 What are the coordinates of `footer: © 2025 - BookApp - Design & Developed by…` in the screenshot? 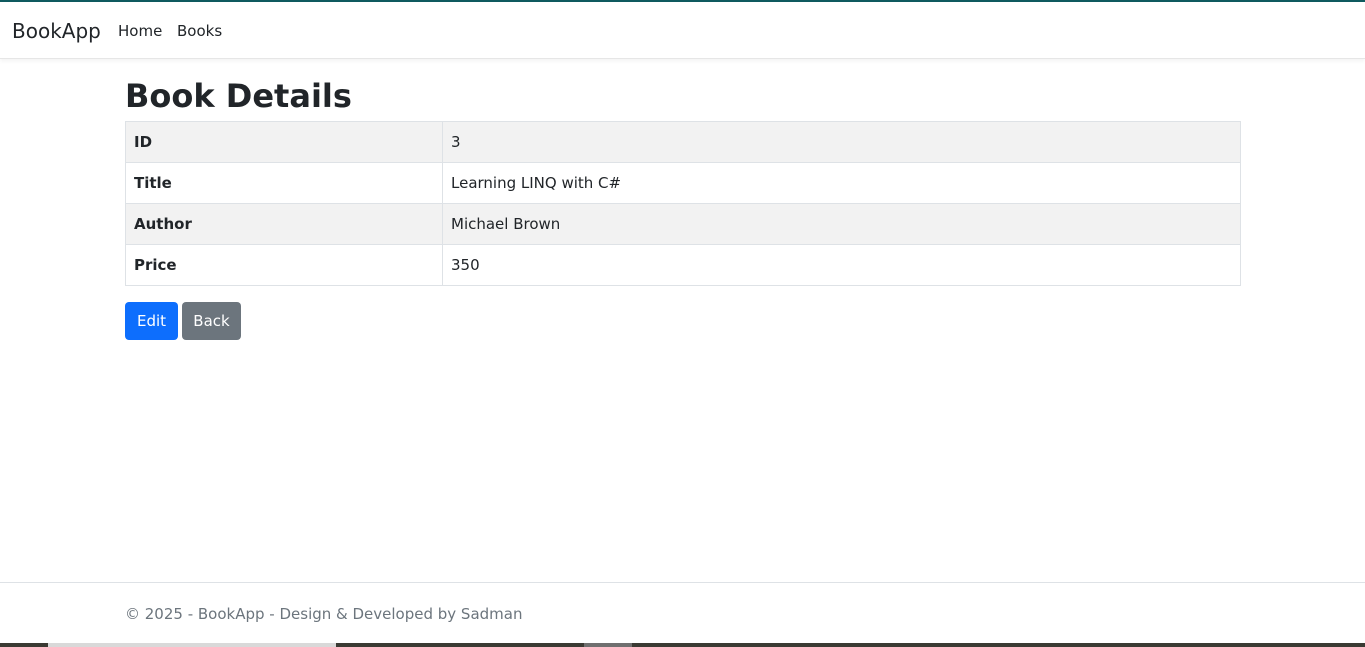 It's located at (682, 612).